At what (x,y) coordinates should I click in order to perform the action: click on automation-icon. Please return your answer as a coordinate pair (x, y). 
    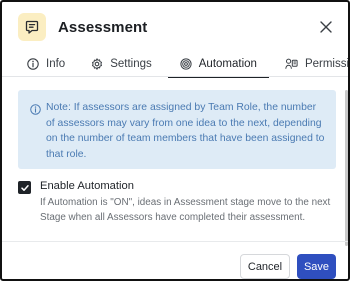
    Looking at the image, I should click on (186, 64).